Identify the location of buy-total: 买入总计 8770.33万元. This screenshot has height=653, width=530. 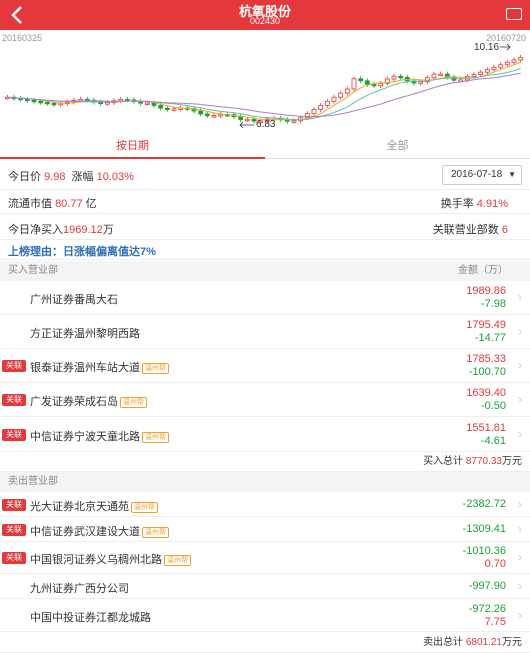
(265, 462).